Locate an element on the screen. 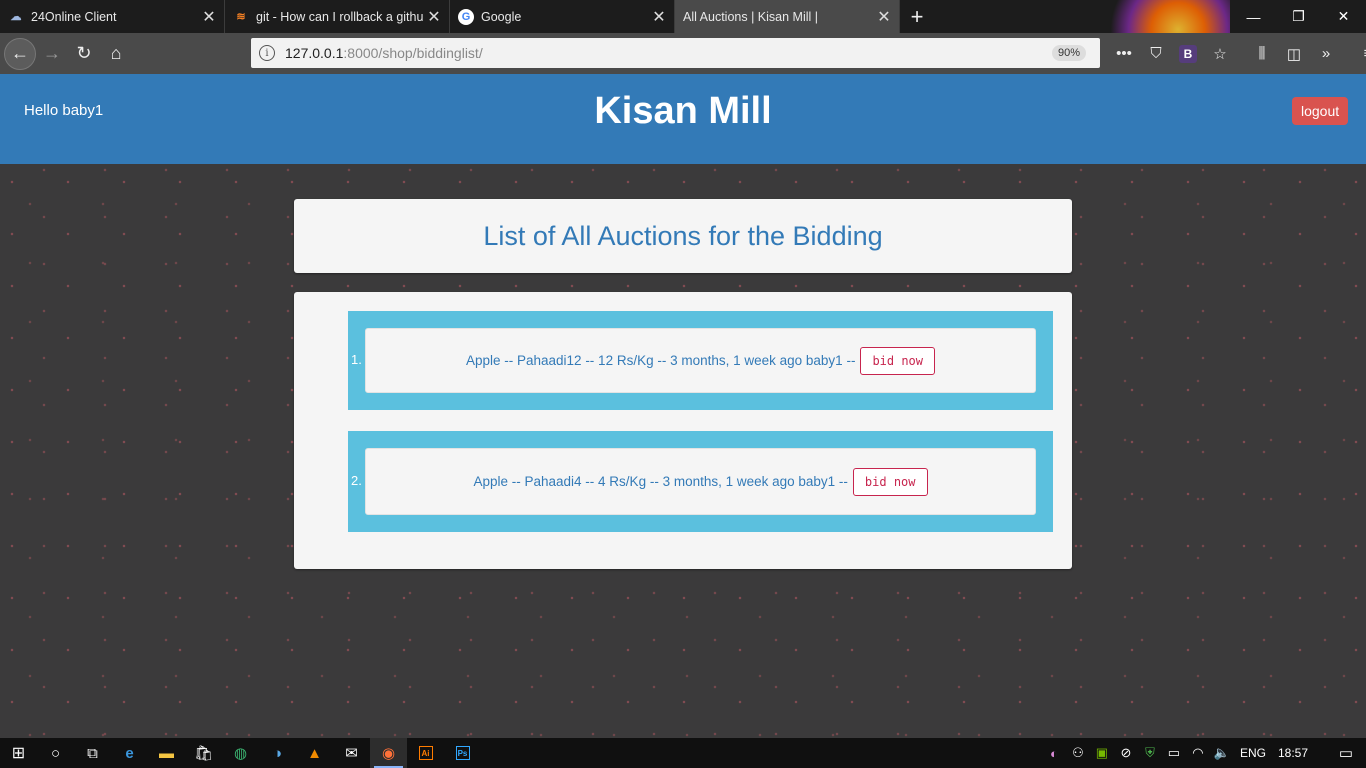 The width and height of the screenshot is (1366, 768). firefox-icon: ◉ is located at coordinates (388, 753).